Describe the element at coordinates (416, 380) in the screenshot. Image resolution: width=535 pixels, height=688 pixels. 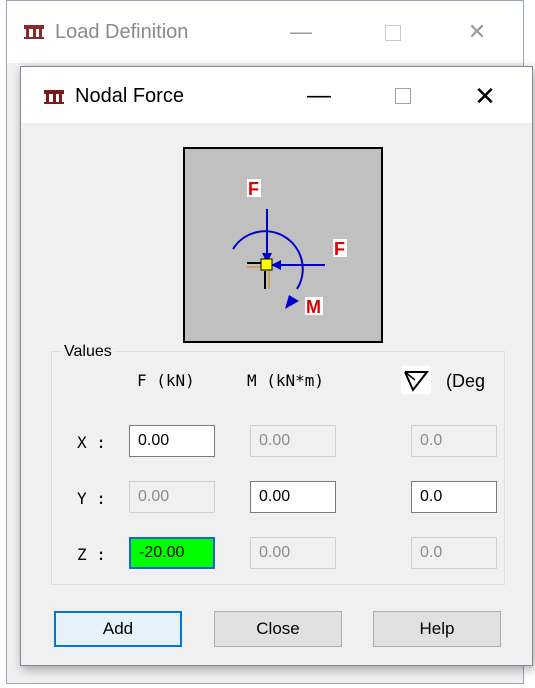
I see `angle-icon` at that location.